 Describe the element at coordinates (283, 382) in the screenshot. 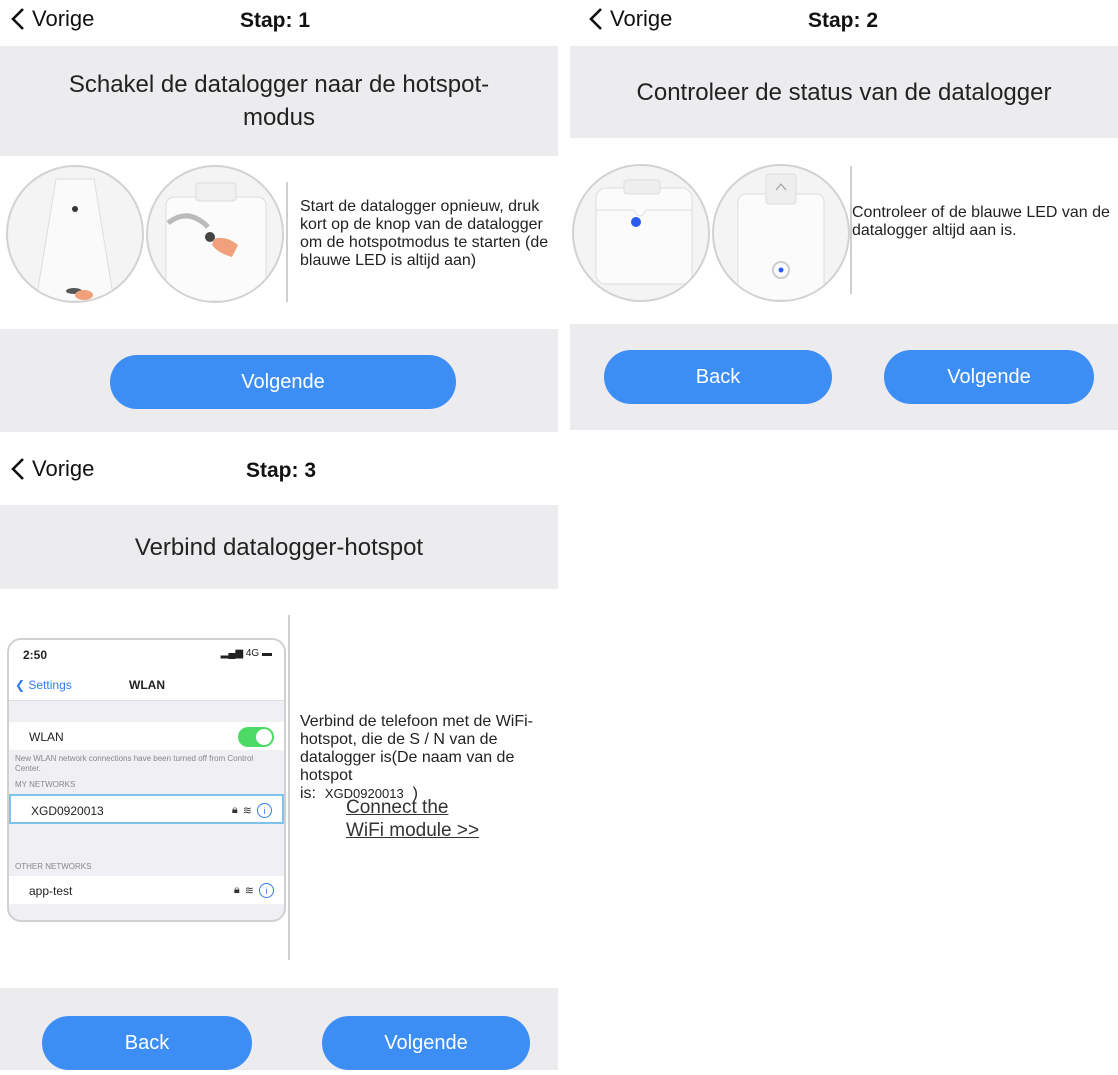

I see `step1-next-button: Volgende` at that location.